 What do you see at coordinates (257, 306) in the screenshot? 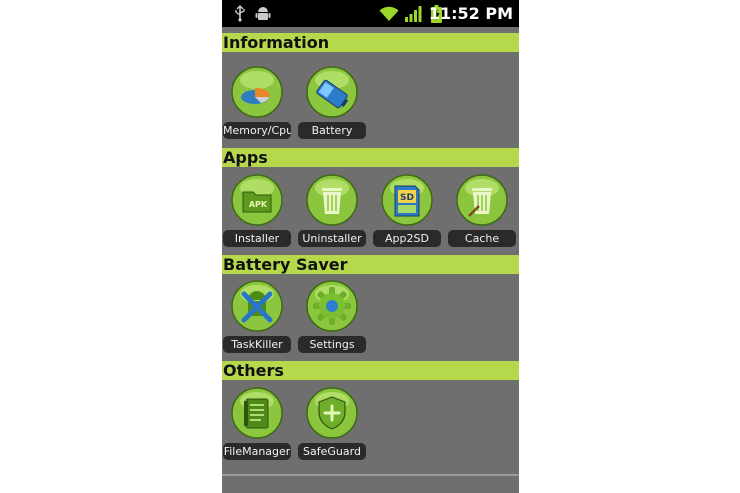
I see `task-killer-icon` at bounding box center [257, 306].